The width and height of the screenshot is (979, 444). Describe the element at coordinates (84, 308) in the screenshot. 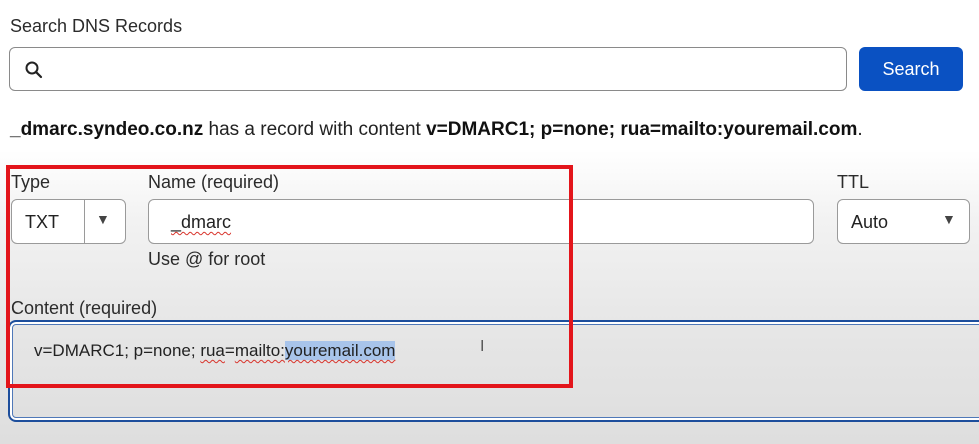

I see `content-label: Content (required)` at that location.